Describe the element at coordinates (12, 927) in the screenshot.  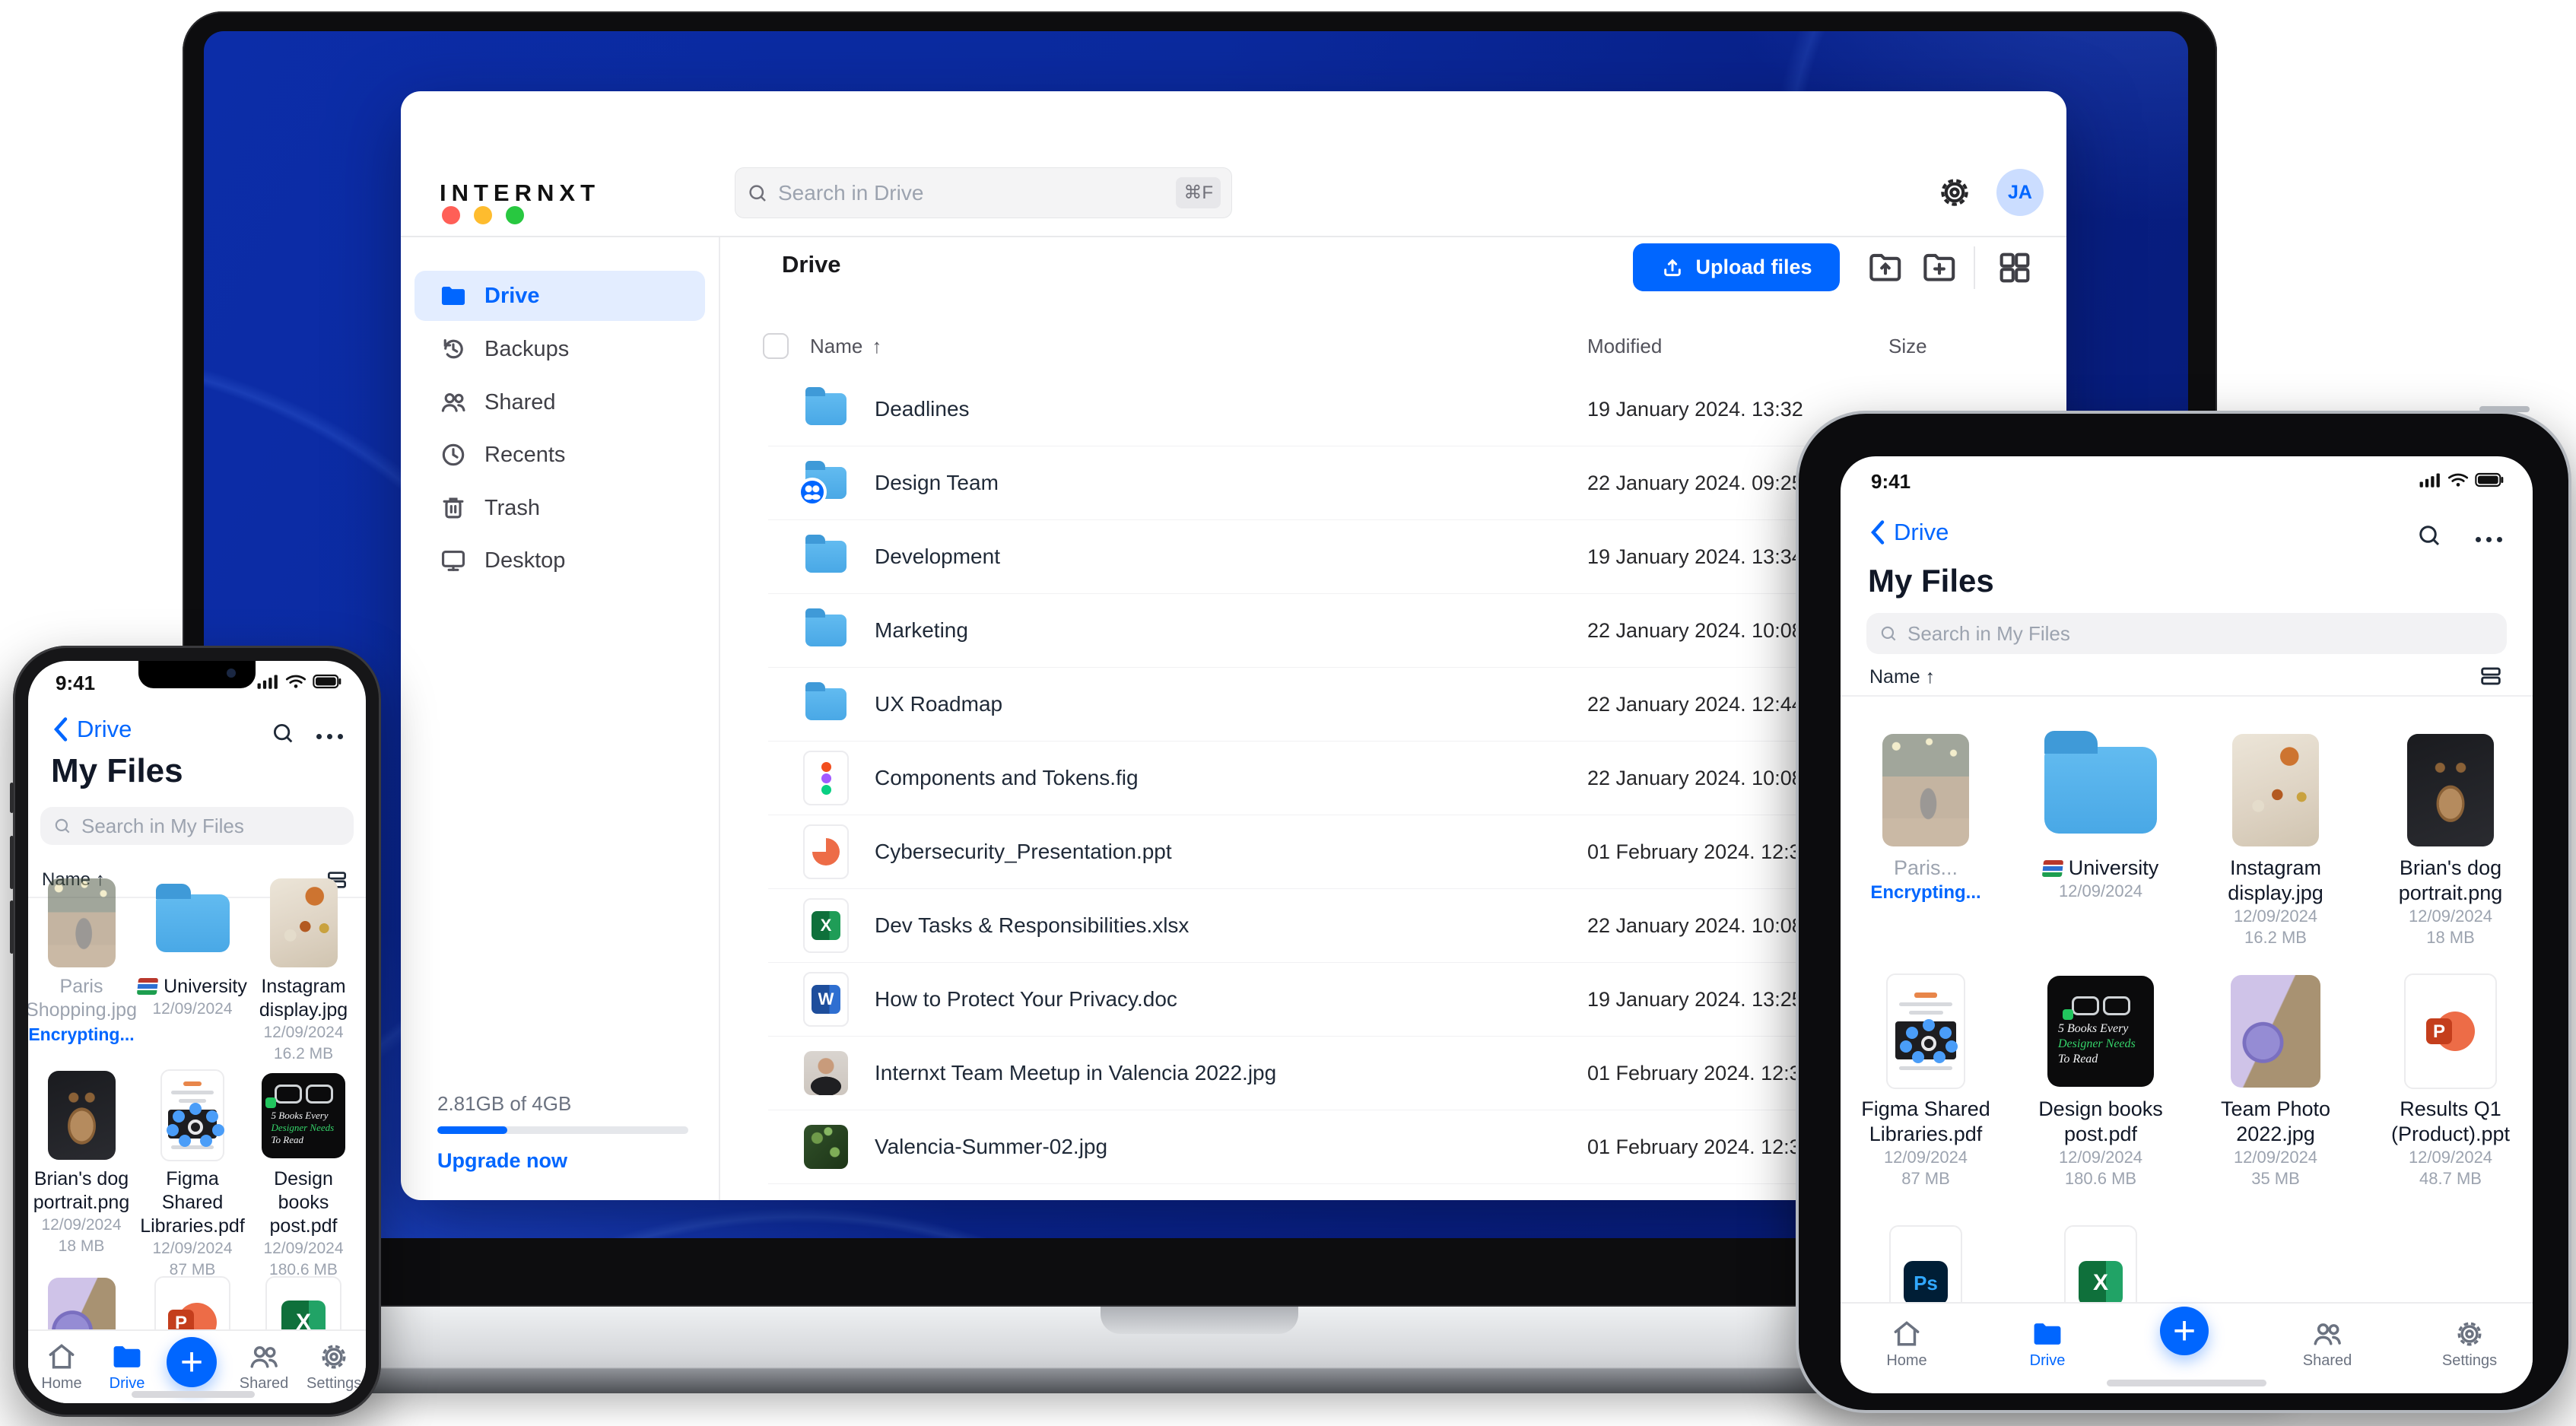
I see `phone-volume-down-button` at that location.